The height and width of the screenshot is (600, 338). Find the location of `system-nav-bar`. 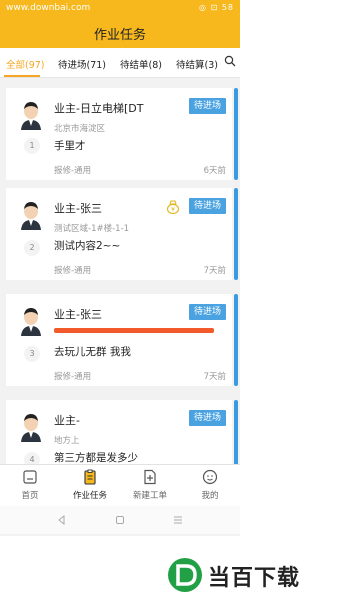

system-nav-bar is located at coordinates (120, 520).